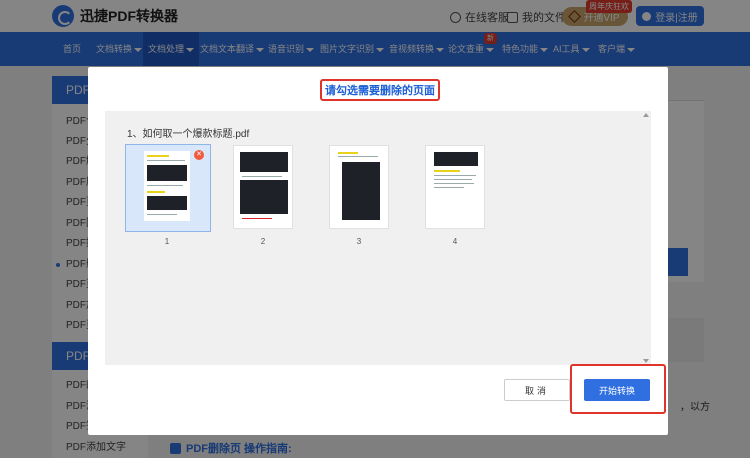 This screenshot has height=458, width=750. What do you see at coordinates (263, 241) in the screenshot?
I see `page-number: 2` at bounding box center [263, 241].